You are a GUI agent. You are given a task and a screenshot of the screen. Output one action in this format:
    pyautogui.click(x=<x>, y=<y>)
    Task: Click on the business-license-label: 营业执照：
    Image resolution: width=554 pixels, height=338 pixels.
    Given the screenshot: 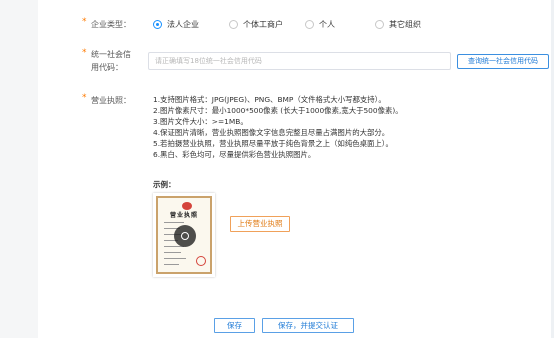 What is the action you would take?
    pyautogui.click(x=111, y=100)
    